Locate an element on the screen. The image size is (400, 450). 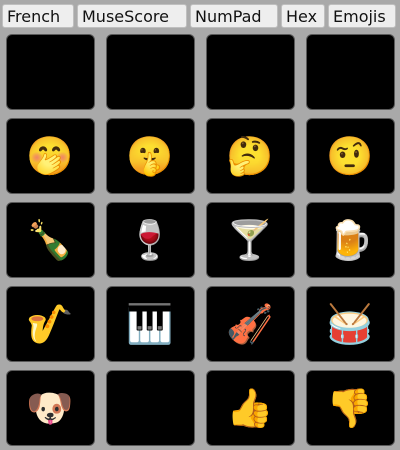
worried-face-icon: 😟 is located at coordinates (250, 72).